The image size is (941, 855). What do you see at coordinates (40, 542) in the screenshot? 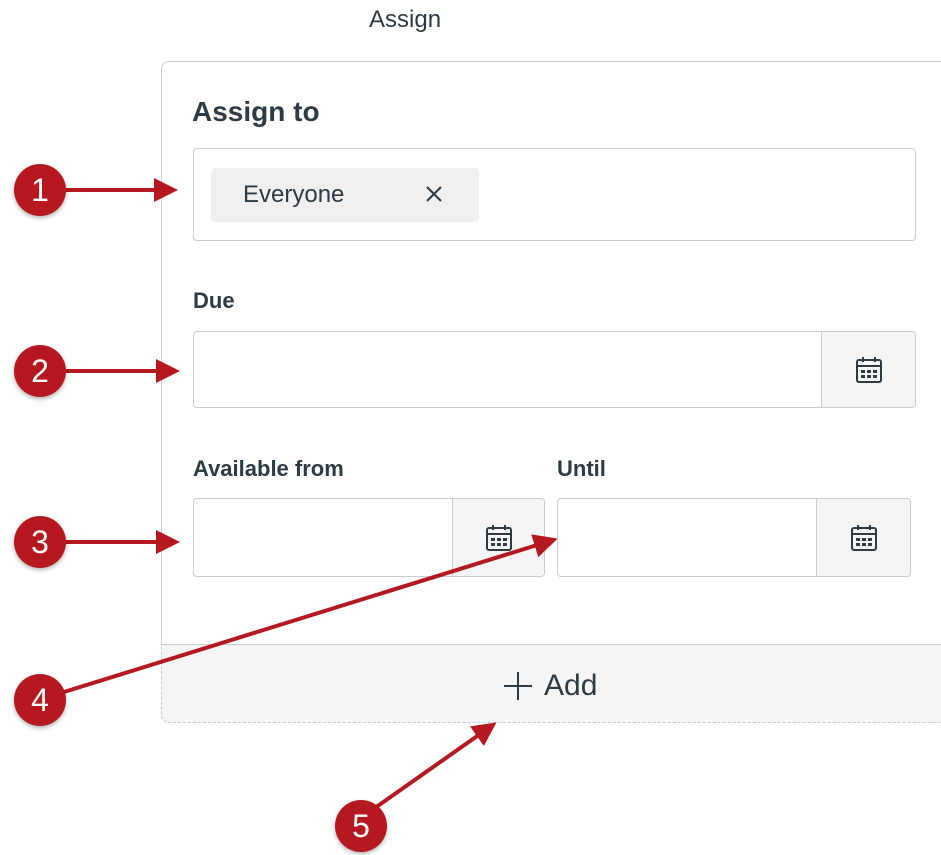
I see `callout-badge-3: 3` at bounding box center [40, 542].